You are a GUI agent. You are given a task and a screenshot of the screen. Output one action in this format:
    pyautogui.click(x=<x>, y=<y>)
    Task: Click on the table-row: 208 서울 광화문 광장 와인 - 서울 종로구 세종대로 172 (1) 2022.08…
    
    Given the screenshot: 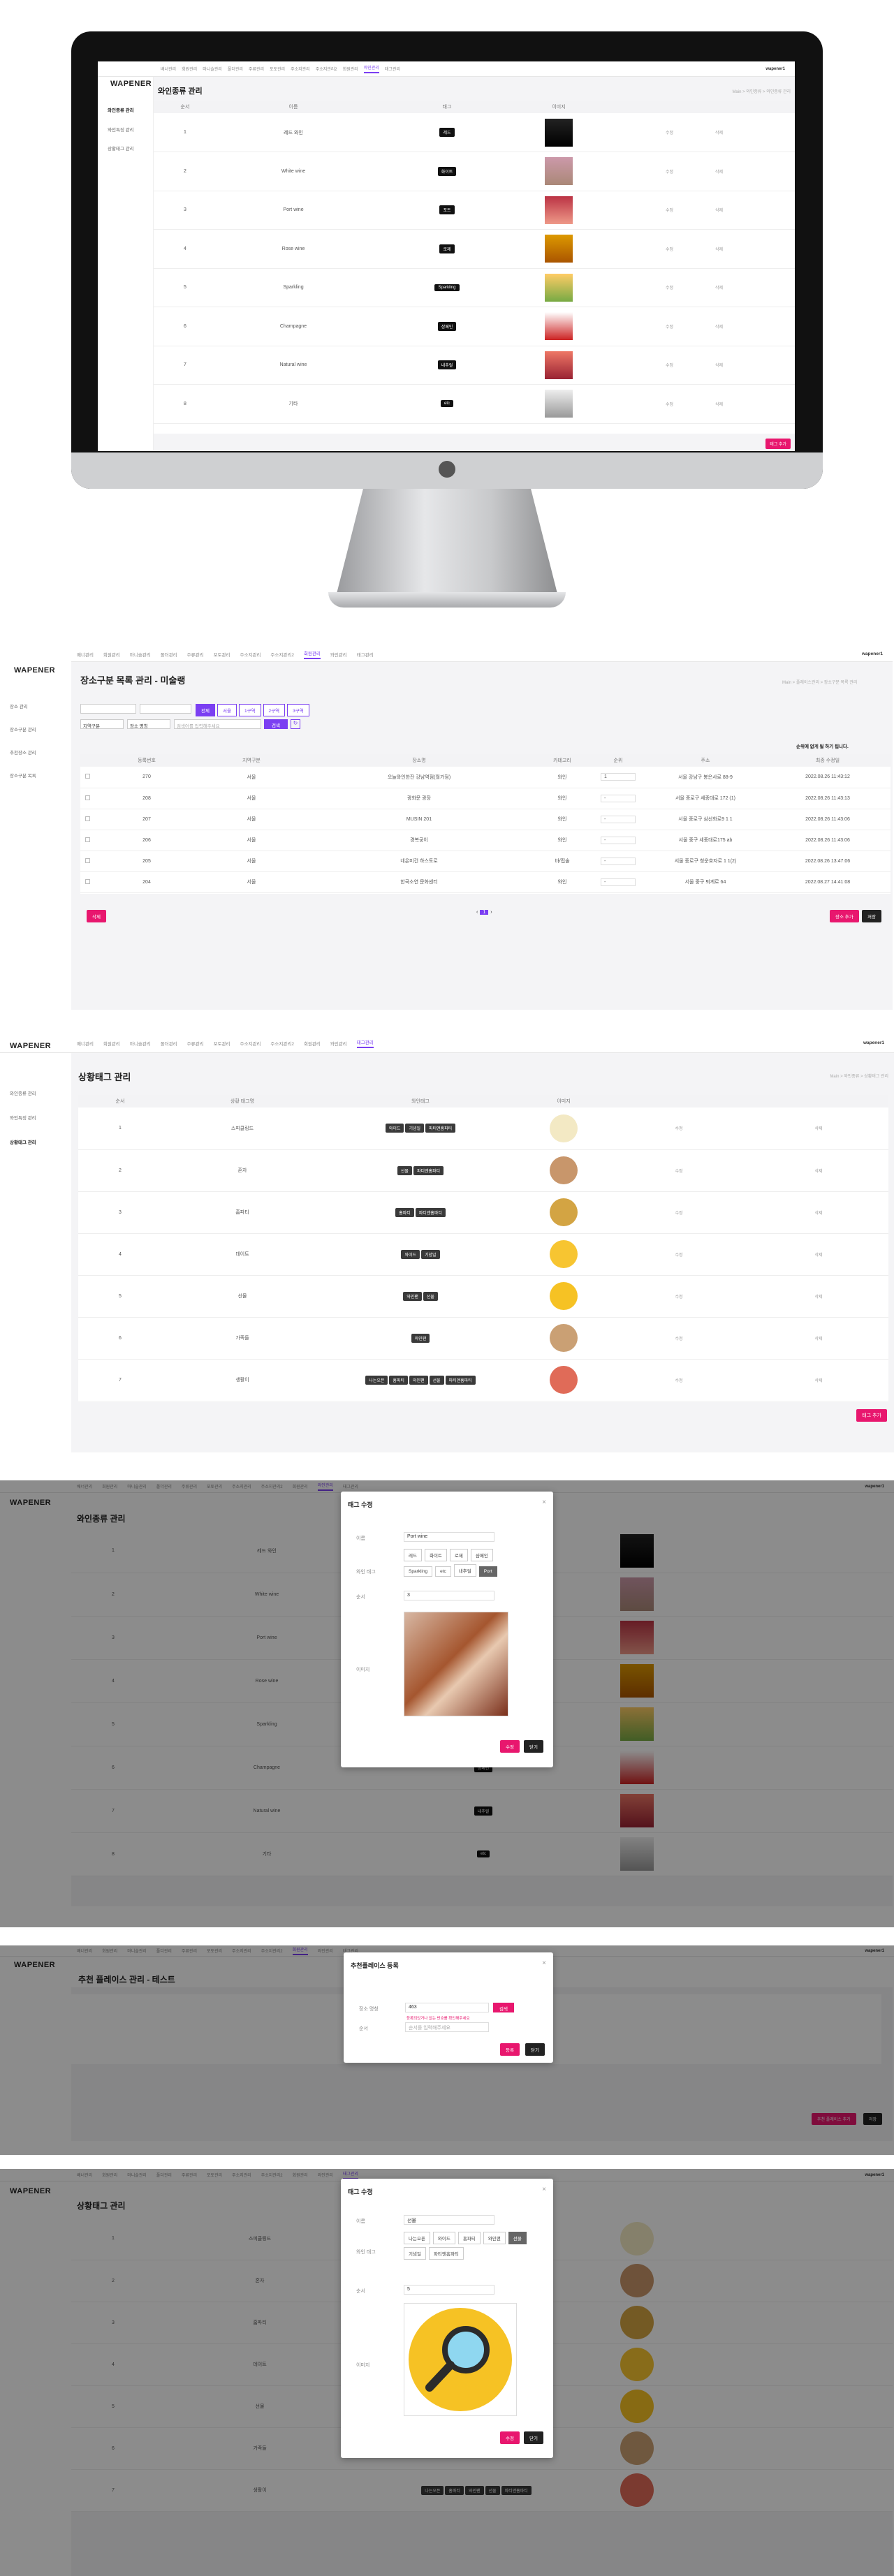 What is the action you would take?
    pyautogui.click(x=486, y=798)
    